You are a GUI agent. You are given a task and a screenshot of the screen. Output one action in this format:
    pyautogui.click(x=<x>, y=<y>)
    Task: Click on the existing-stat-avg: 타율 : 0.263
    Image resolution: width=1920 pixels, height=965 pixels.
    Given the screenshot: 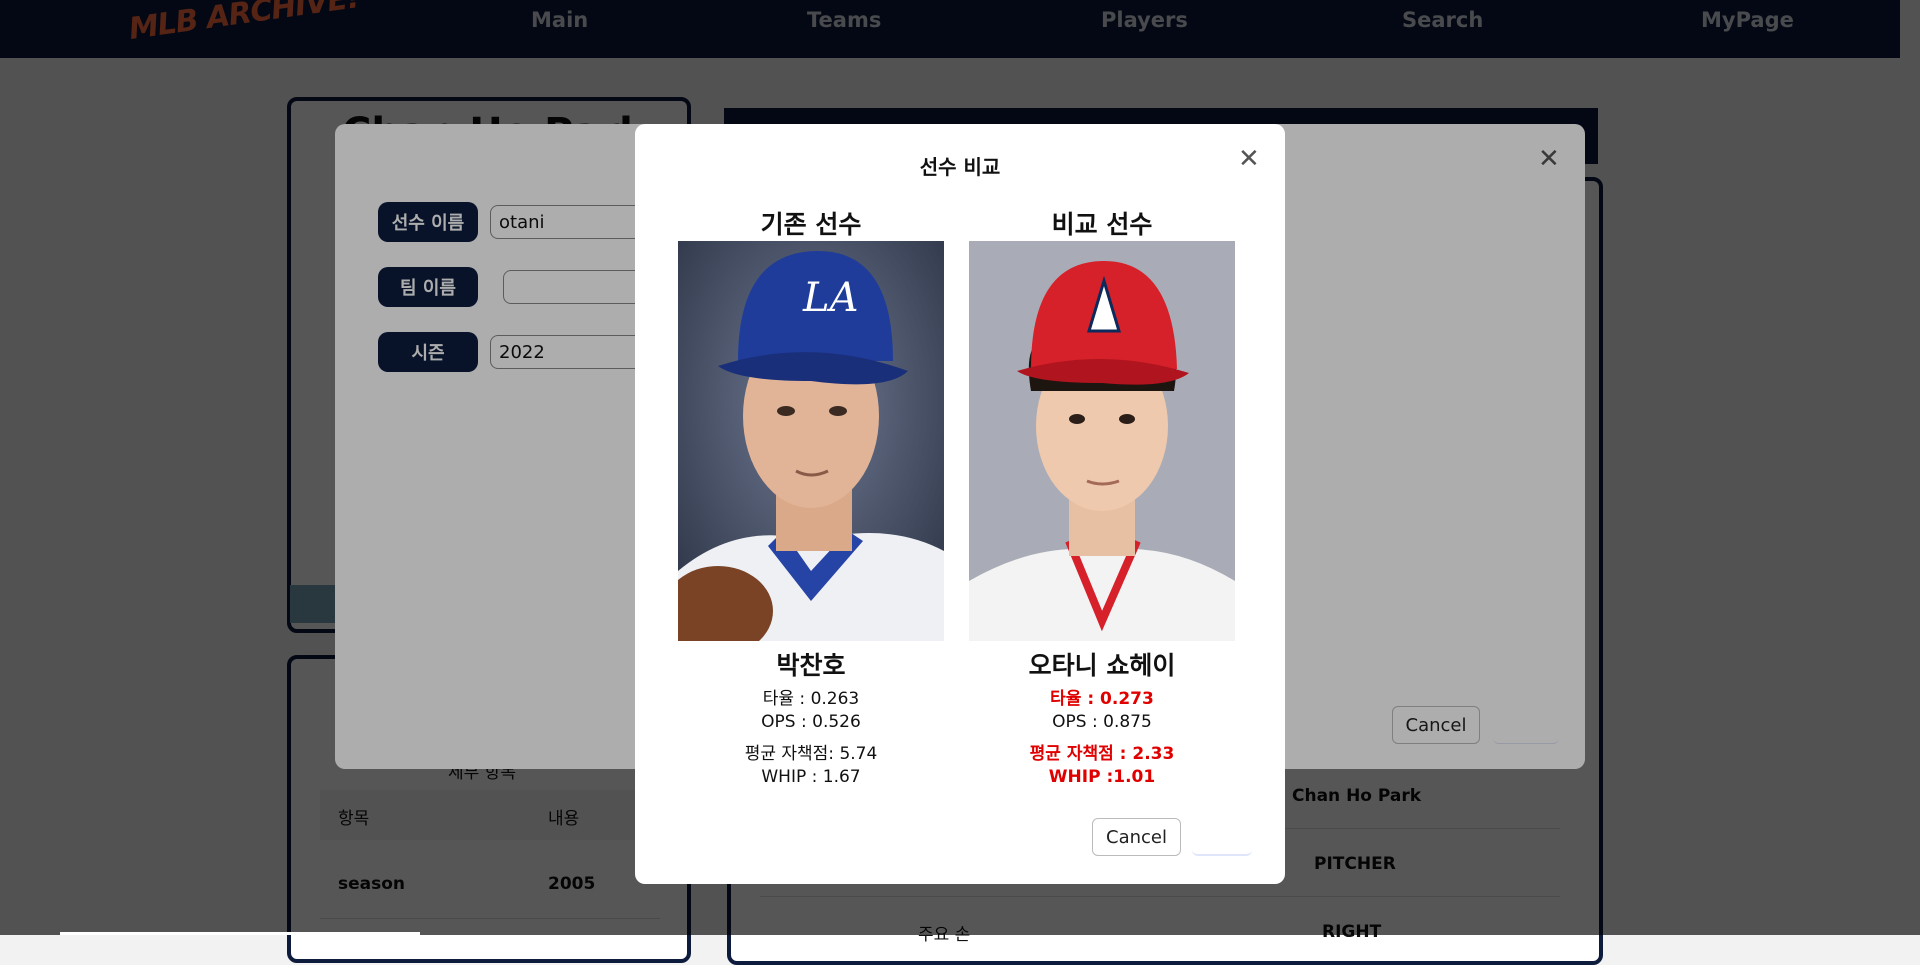 What is the action you would take?
    pyautogui.click(x=811, y=699)
    